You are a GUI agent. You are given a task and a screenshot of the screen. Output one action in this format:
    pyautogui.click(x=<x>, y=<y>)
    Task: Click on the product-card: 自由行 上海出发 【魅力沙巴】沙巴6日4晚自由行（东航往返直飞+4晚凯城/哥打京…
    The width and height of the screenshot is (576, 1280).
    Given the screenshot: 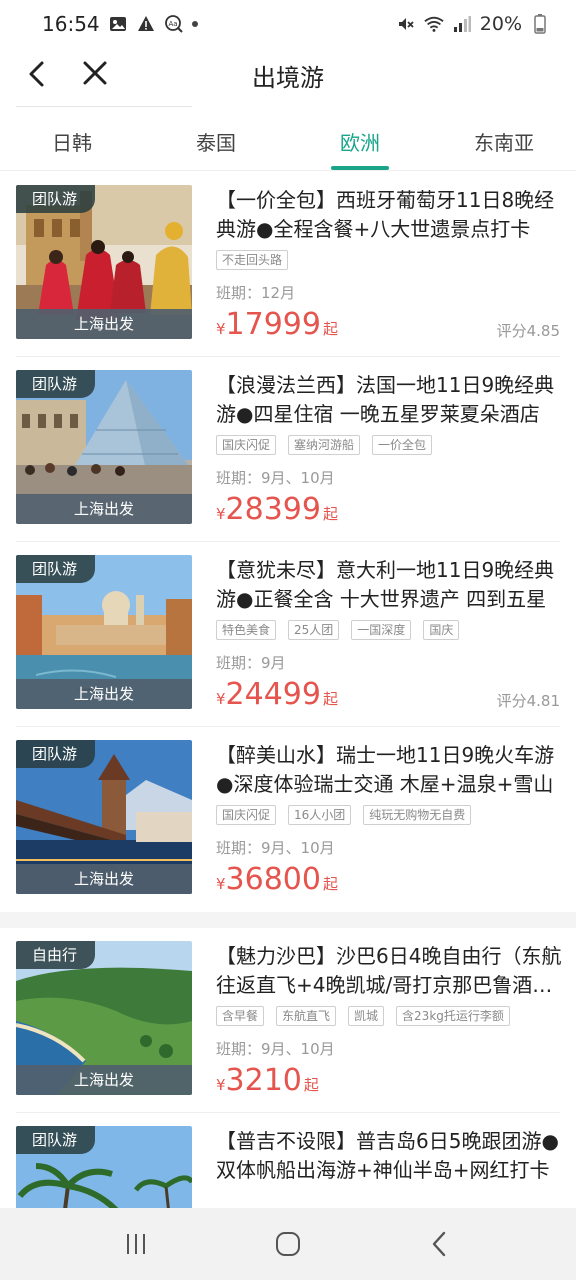 What is the action you would take?
    pyautogui.click(x=288, y=1020)
    